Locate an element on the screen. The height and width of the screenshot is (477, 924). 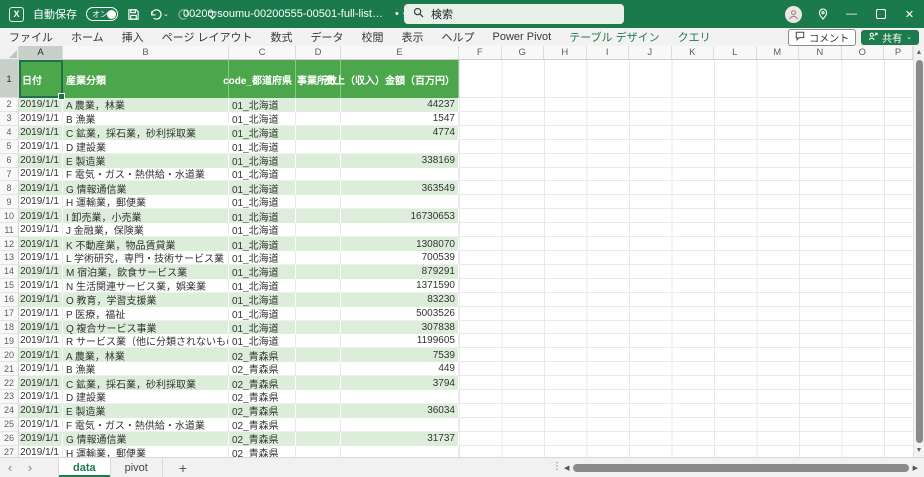
scroll-down-icon: ▼ is located at coordinates (919, 450).